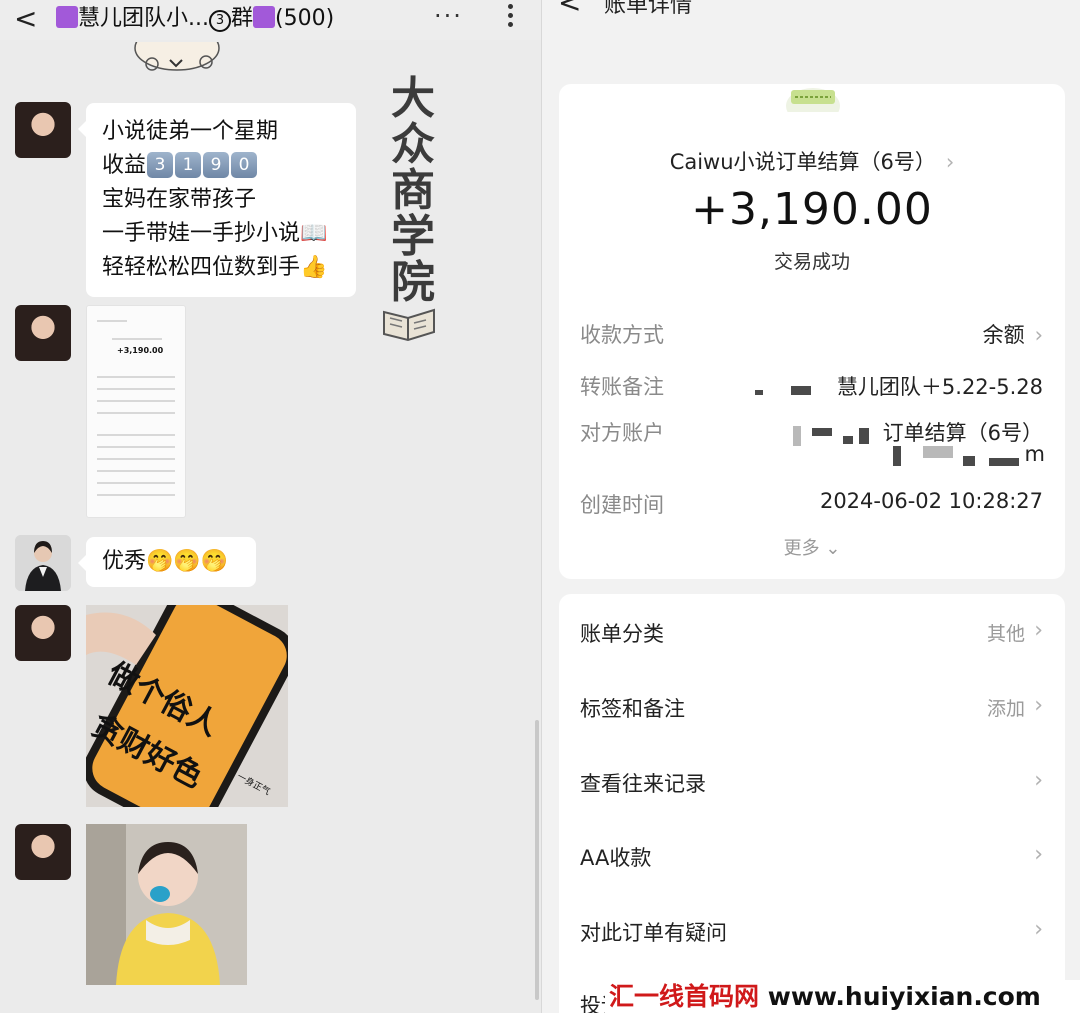  What do you see at coordinates (812, 855) in the screenshot?
I see `list-item-aa-collect: AA收款 ›` at bounding box center [812, 855].